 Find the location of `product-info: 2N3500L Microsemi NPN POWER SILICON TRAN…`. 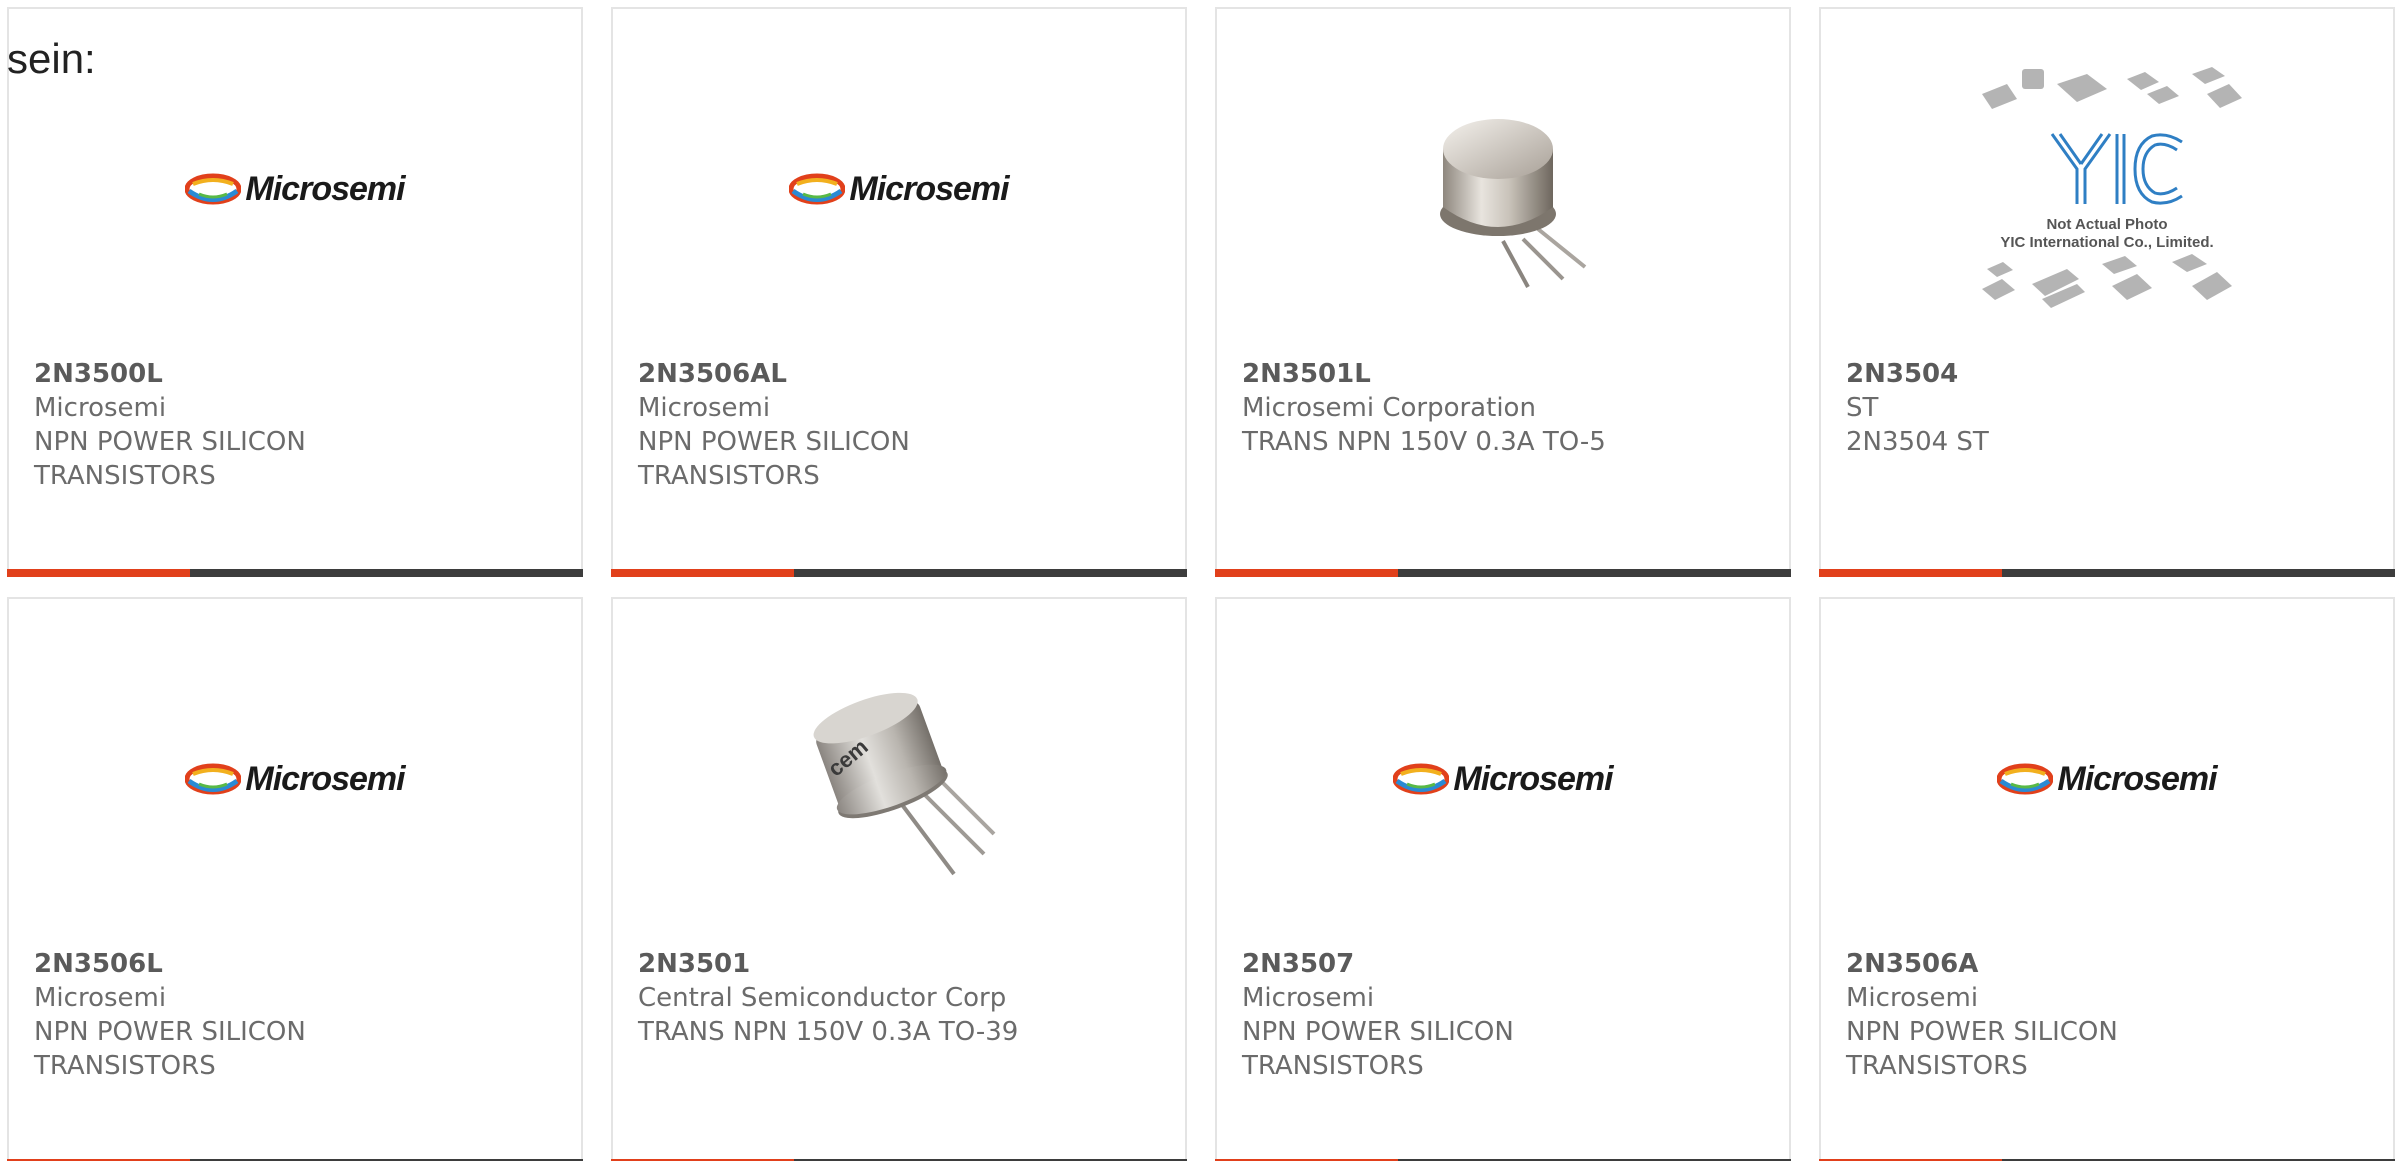

product-info: 2N3500L Microsemi NPN POWER SILICON TRAN… is located at coordinates (297, 425).